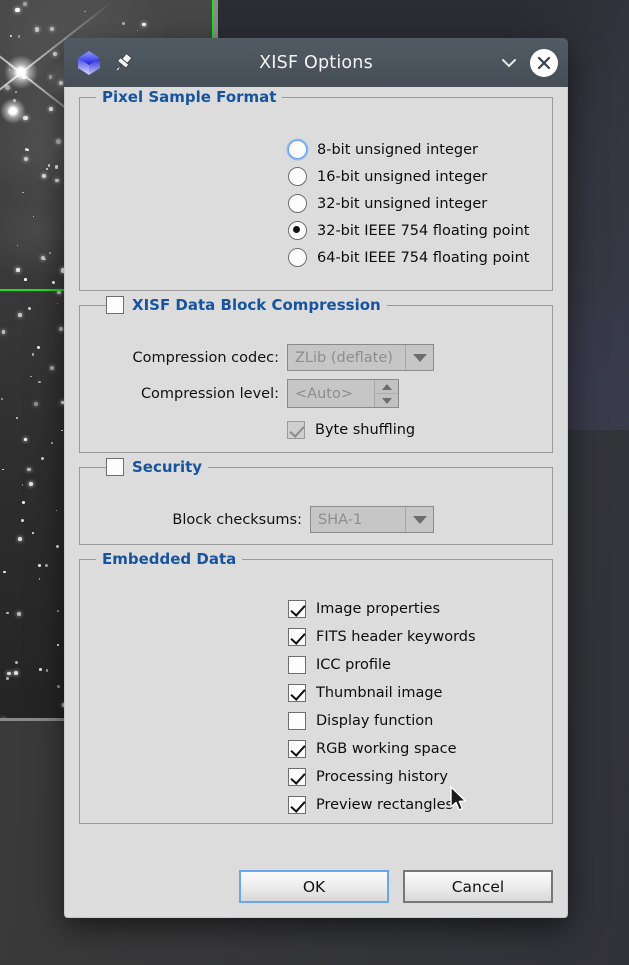 The image size is (629, 965). I want to click on radio-option-row: 32-bit unsigned integer, so click(387, 203).